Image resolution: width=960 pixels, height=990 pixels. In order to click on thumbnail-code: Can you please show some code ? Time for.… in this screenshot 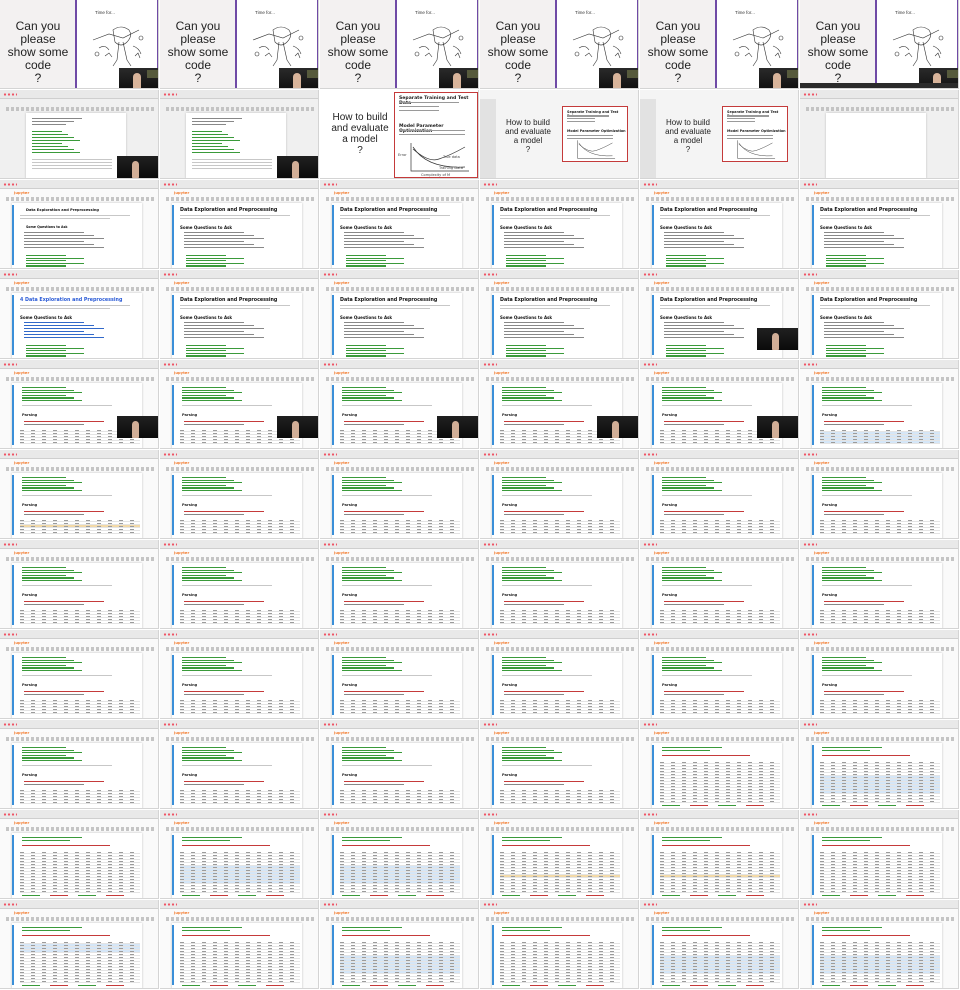, I will do `click(559, 44)`.